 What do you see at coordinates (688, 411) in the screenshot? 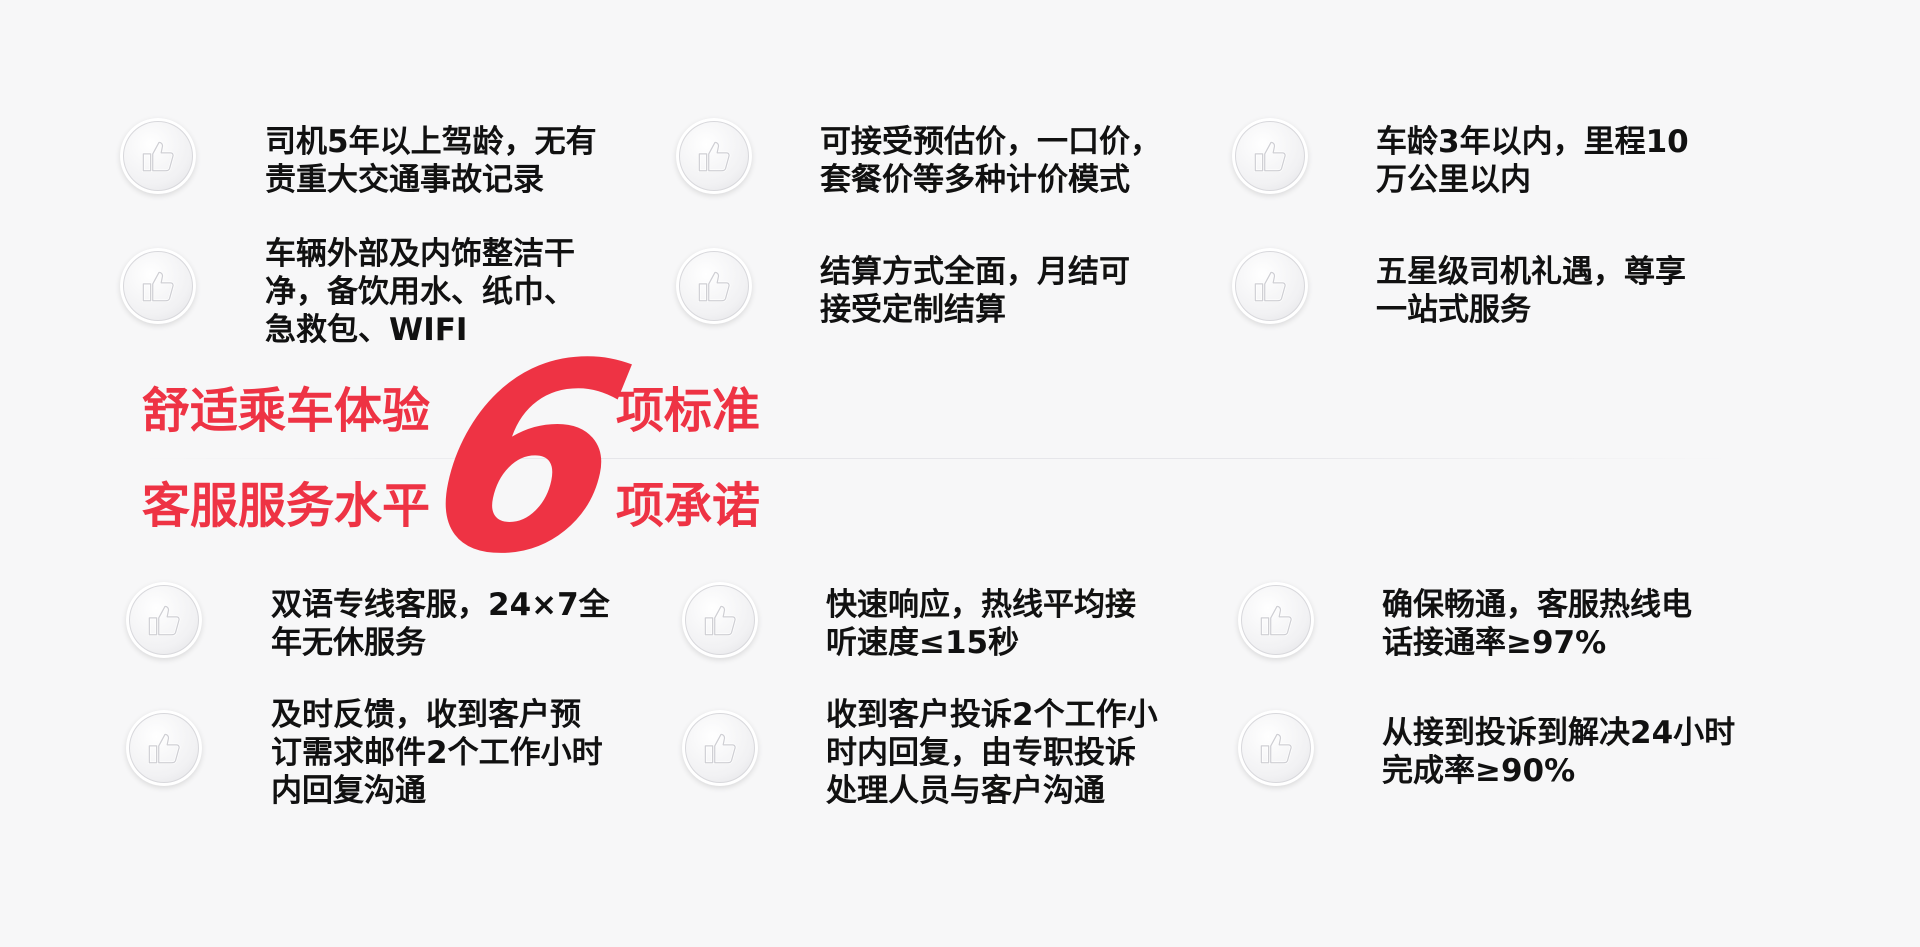
I see `standards-label: 项标准` at bounding box center [688, 411].